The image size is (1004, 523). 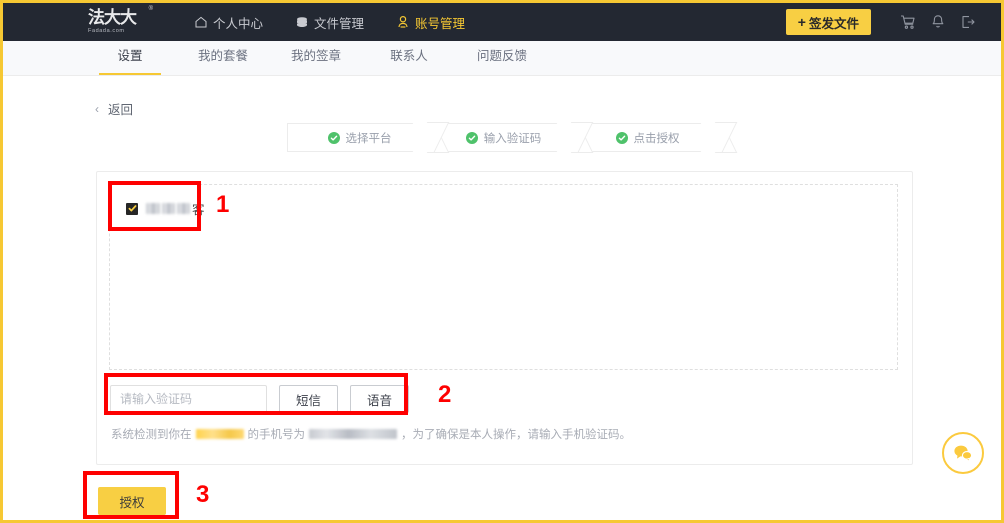 What do you see at coordinates (833, 23) in the screenshot?
I see `issue-document-label: 签发文件` at bounding box center [833, 23].